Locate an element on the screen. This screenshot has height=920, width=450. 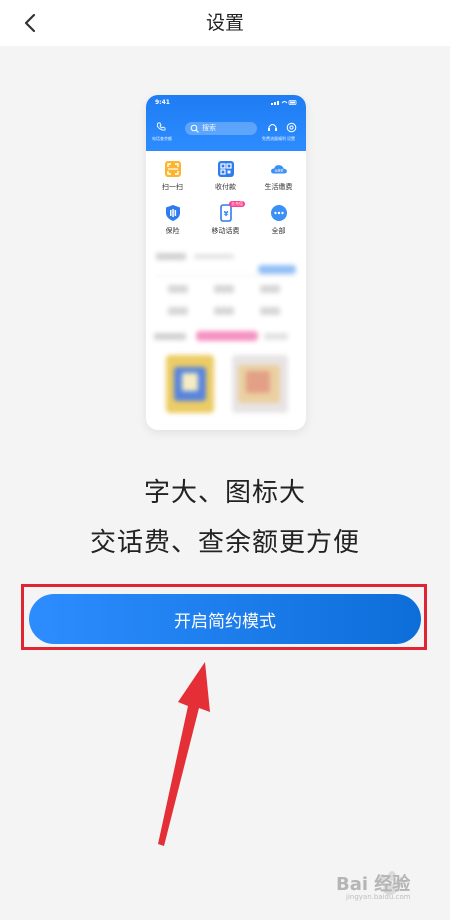
phone-icon is located at coordinates (161, 126).